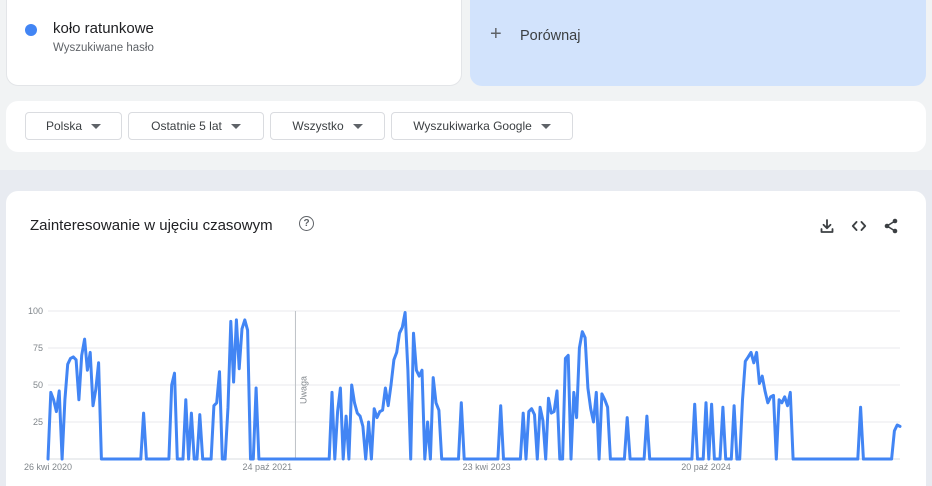 This screenshot has height=486, width=932. What do you see at coordinates (698, 43) in the screenshot?
I see `compare-card: + Porównaj` at bounding box center [698, 43].